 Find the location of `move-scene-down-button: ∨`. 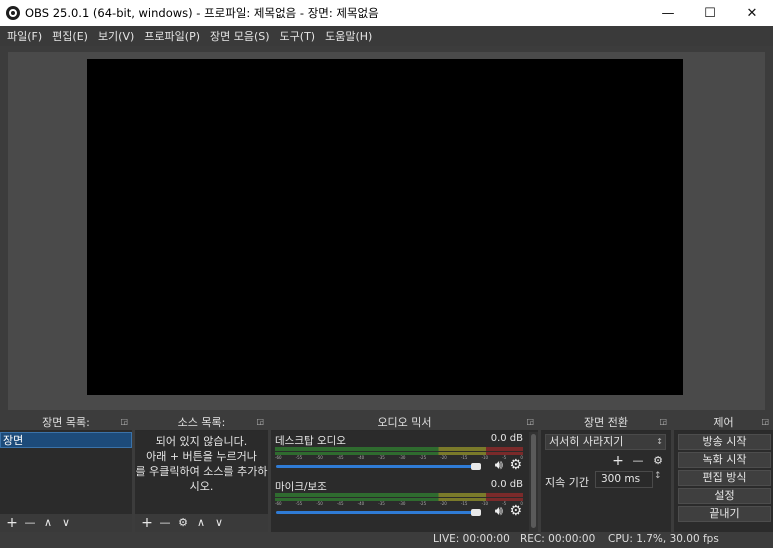

move-scene-down-button: ∨ is located at coordinates (66, 523).